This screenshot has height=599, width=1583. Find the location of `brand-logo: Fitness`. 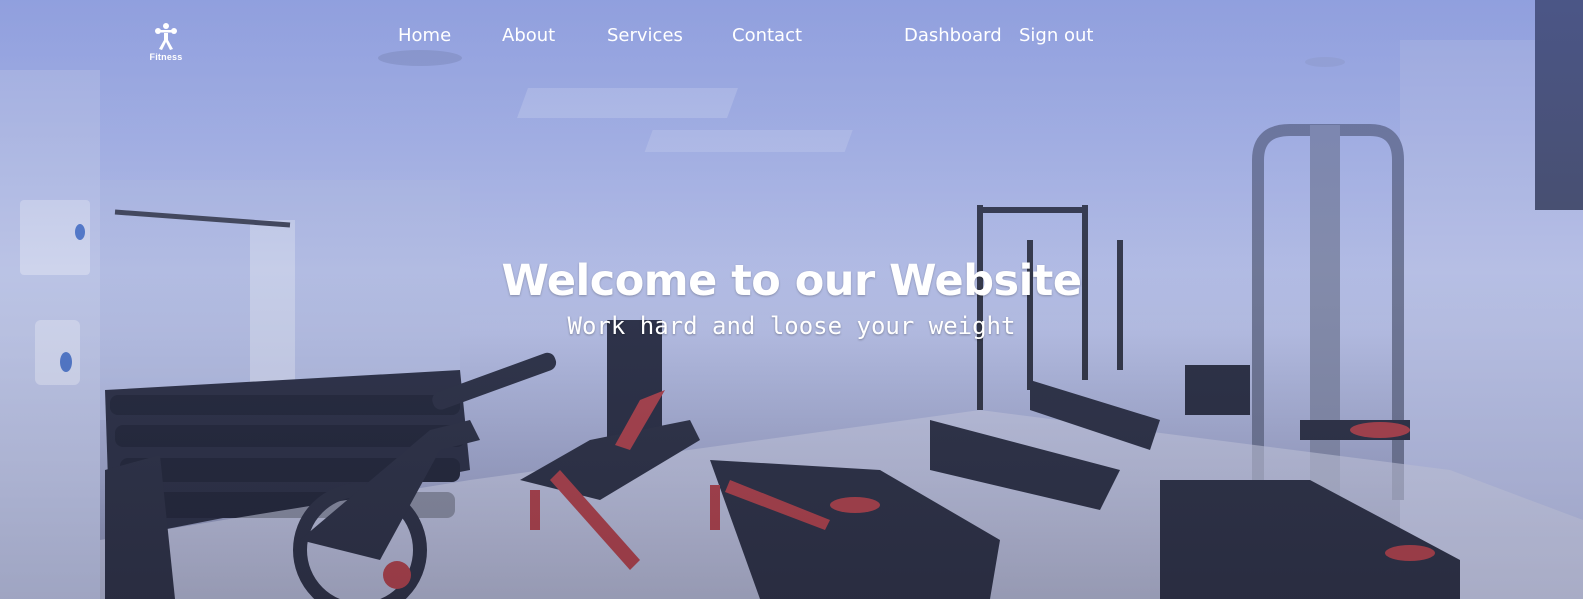

brand-logo: Fitness is located at coordinates (166, 43).